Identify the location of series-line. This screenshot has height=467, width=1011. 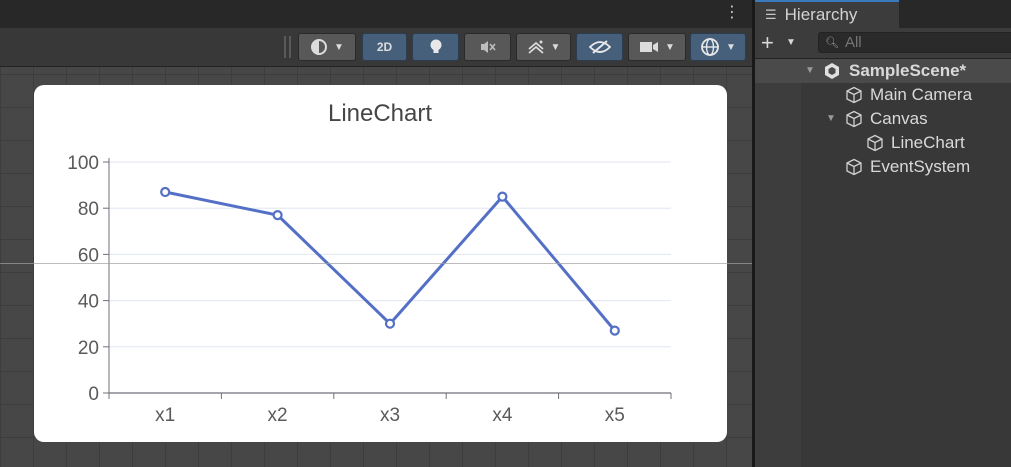
(390, 261).